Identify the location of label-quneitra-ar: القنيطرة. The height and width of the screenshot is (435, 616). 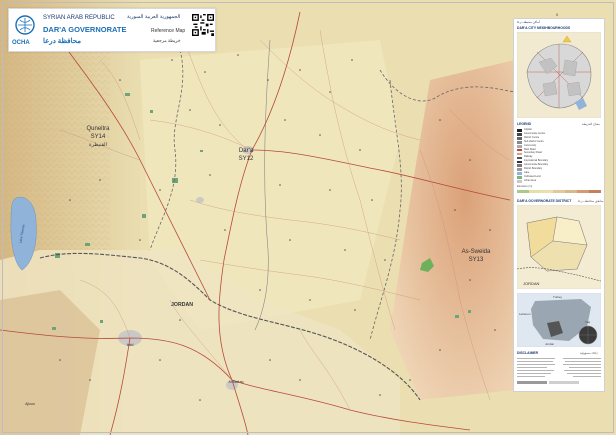
(98, 145).